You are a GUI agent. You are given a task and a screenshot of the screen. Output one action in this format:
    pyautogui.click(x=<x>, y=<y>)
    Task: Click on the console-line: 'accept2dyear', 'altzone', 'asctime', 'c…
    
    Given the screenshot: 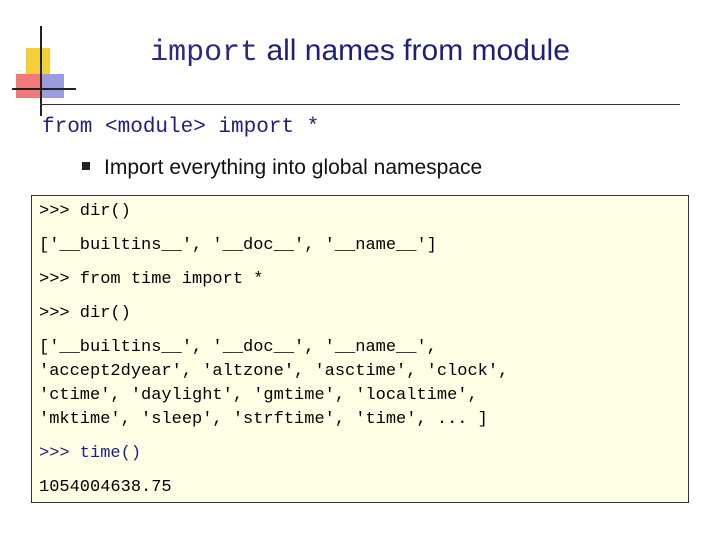 What is the action you would take?
    pyautogui.click(x=274, y=371)
    